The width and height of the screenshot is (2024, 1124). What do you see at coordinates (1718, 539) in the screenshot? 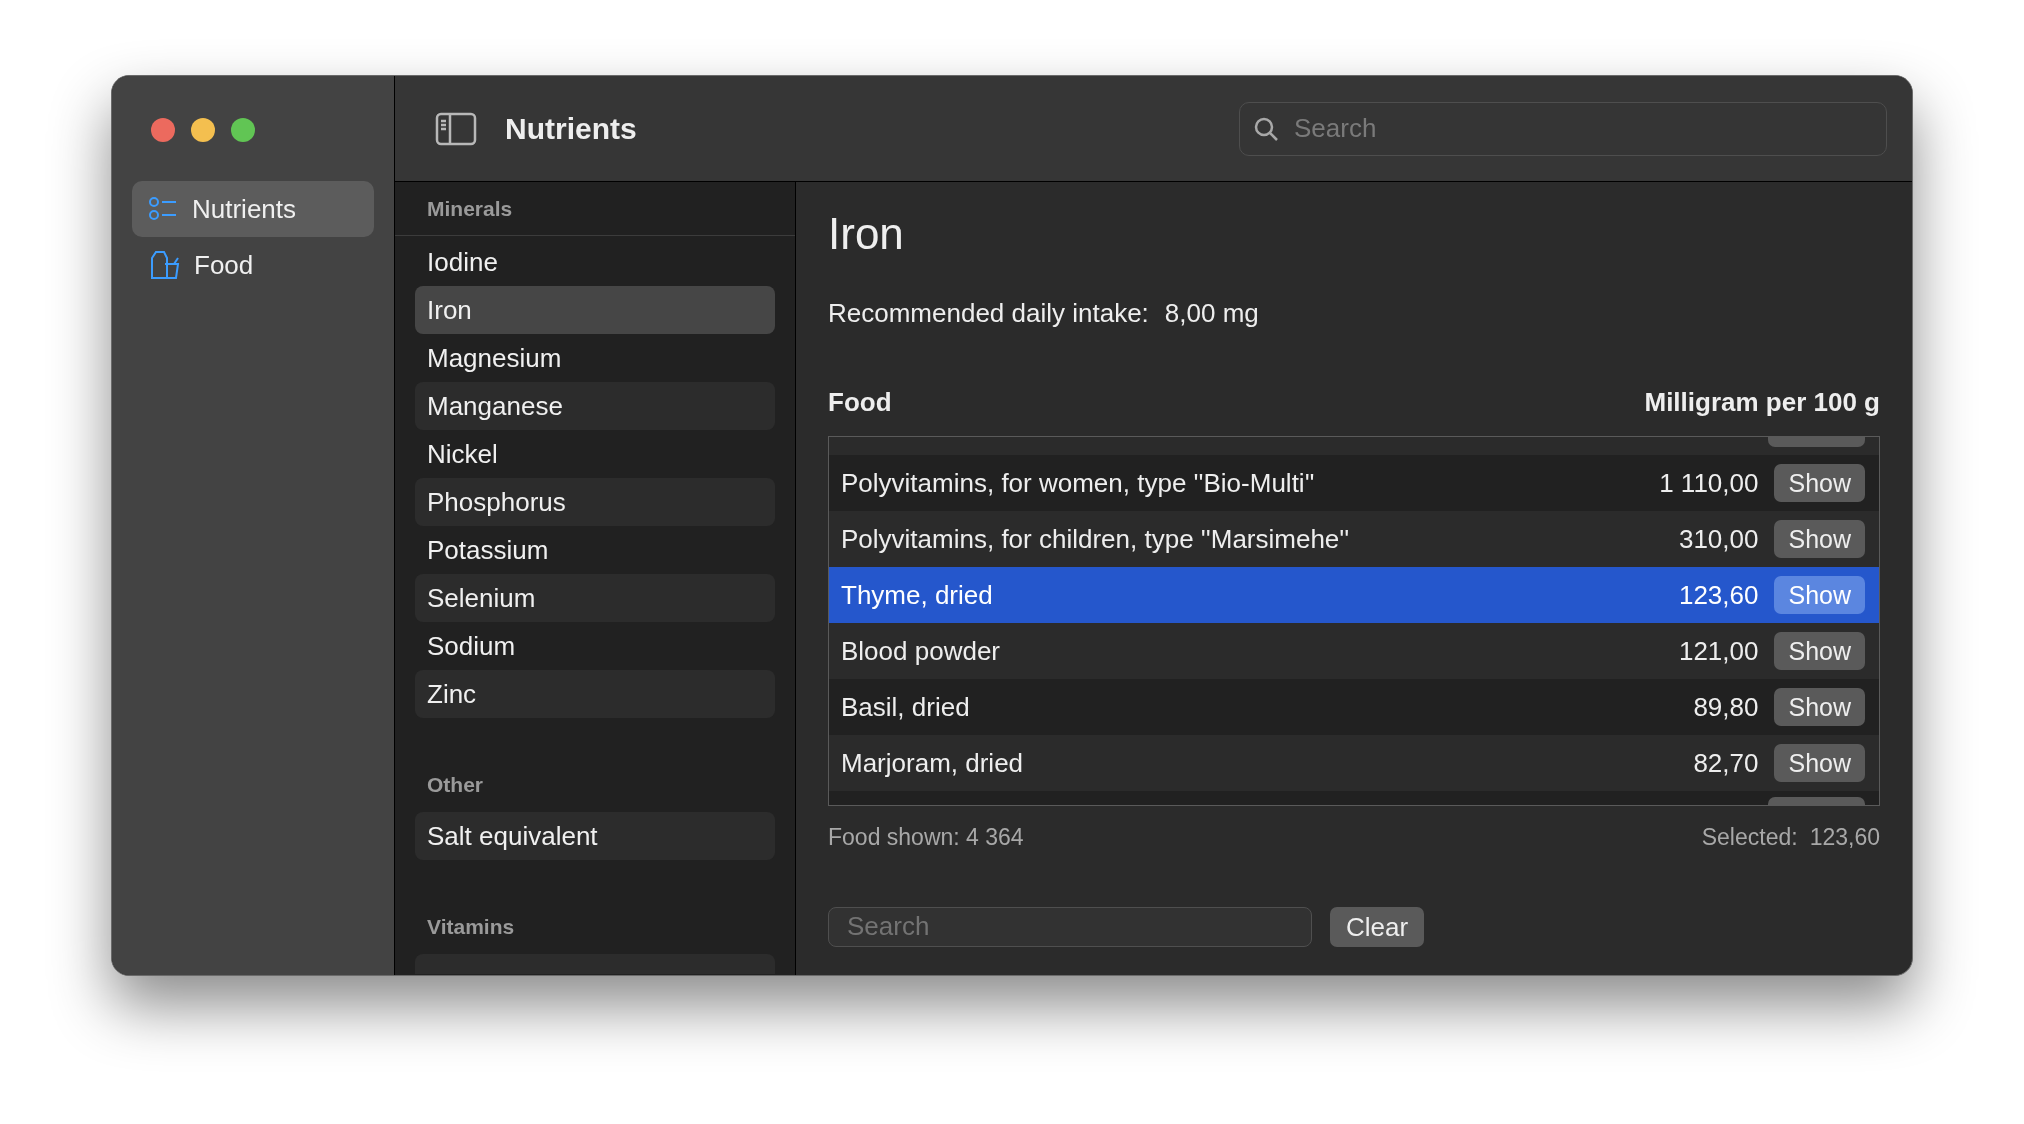
I see `food-value: 310,00` at bounding box center [1718, 539].